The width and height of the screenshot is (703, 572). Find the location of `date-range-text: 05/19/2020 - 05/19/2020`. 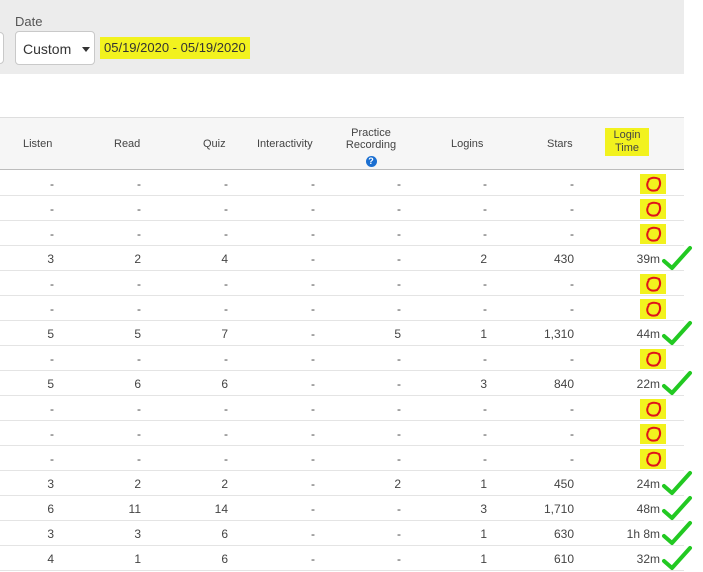

date-range-text: 05/19/2020 - 05/19/2020 is located at coordinates (175, 48).